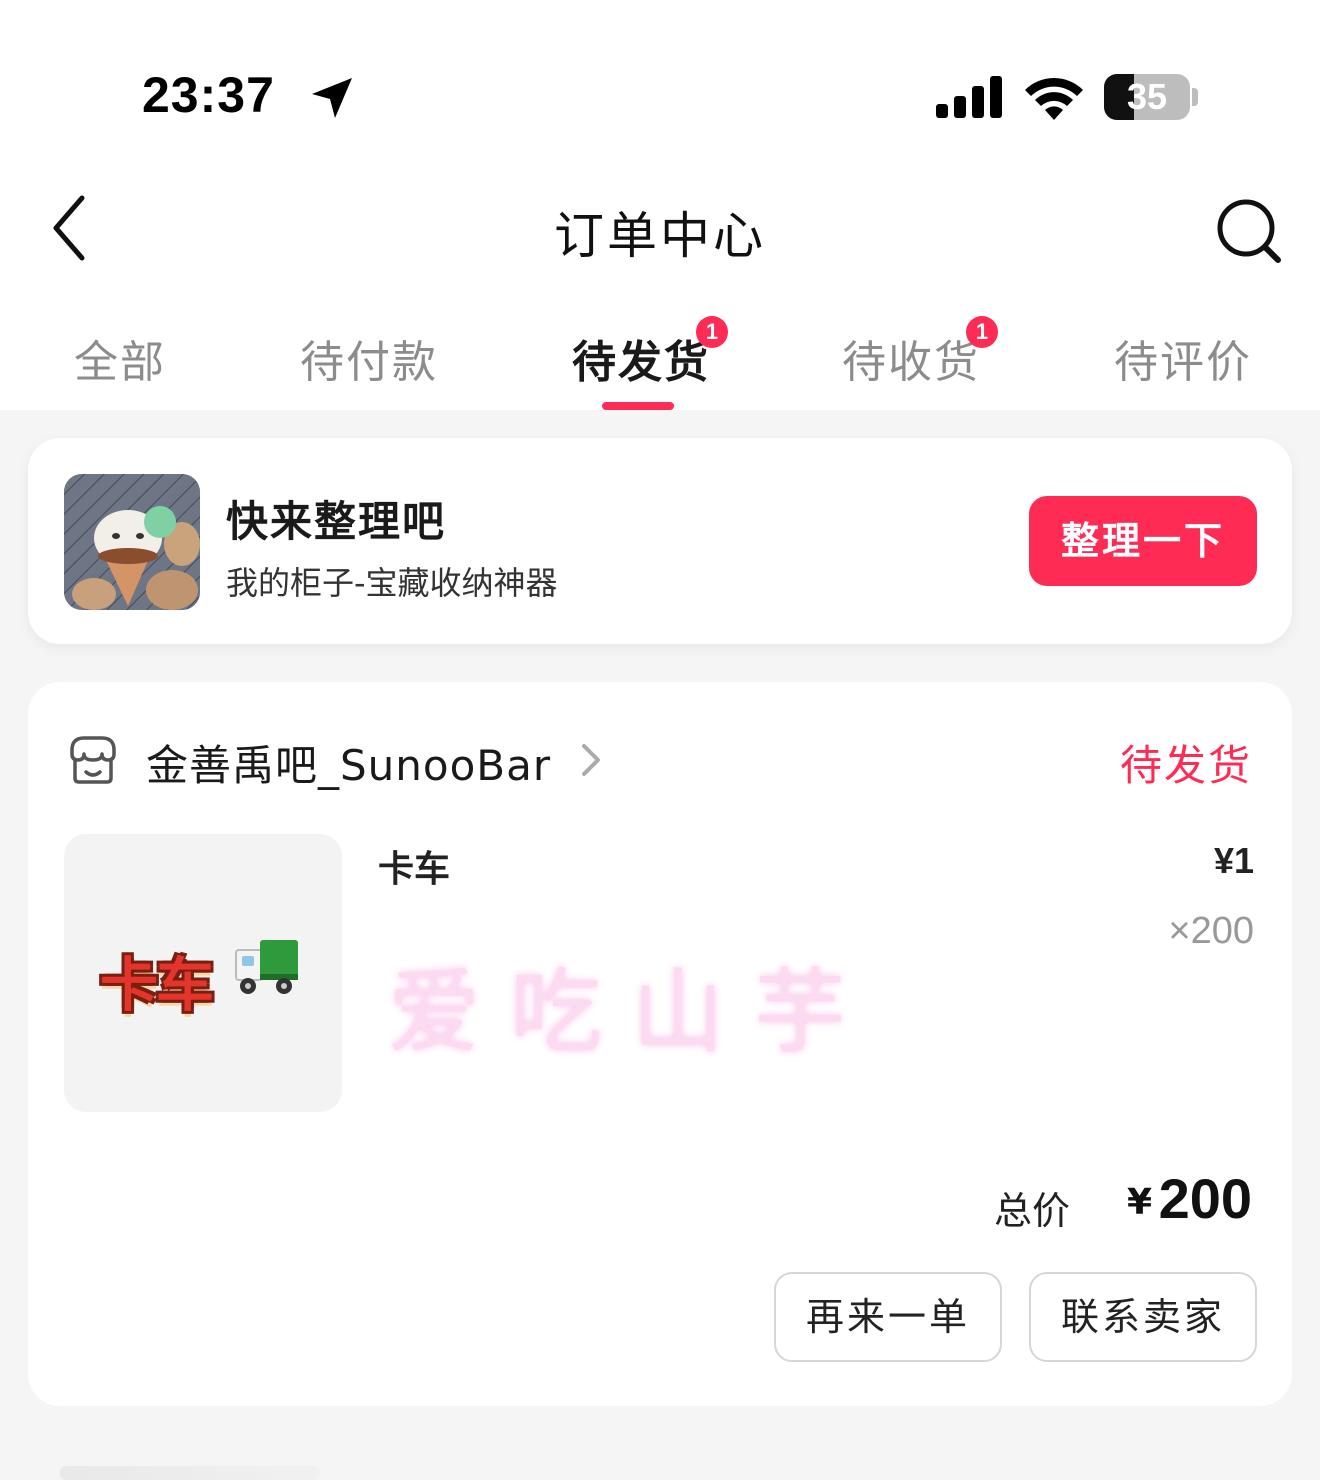  What do you see at coordinates (1249, 231) in the screenshot?
I see `search-icon` at bounding box center [1249, 231].